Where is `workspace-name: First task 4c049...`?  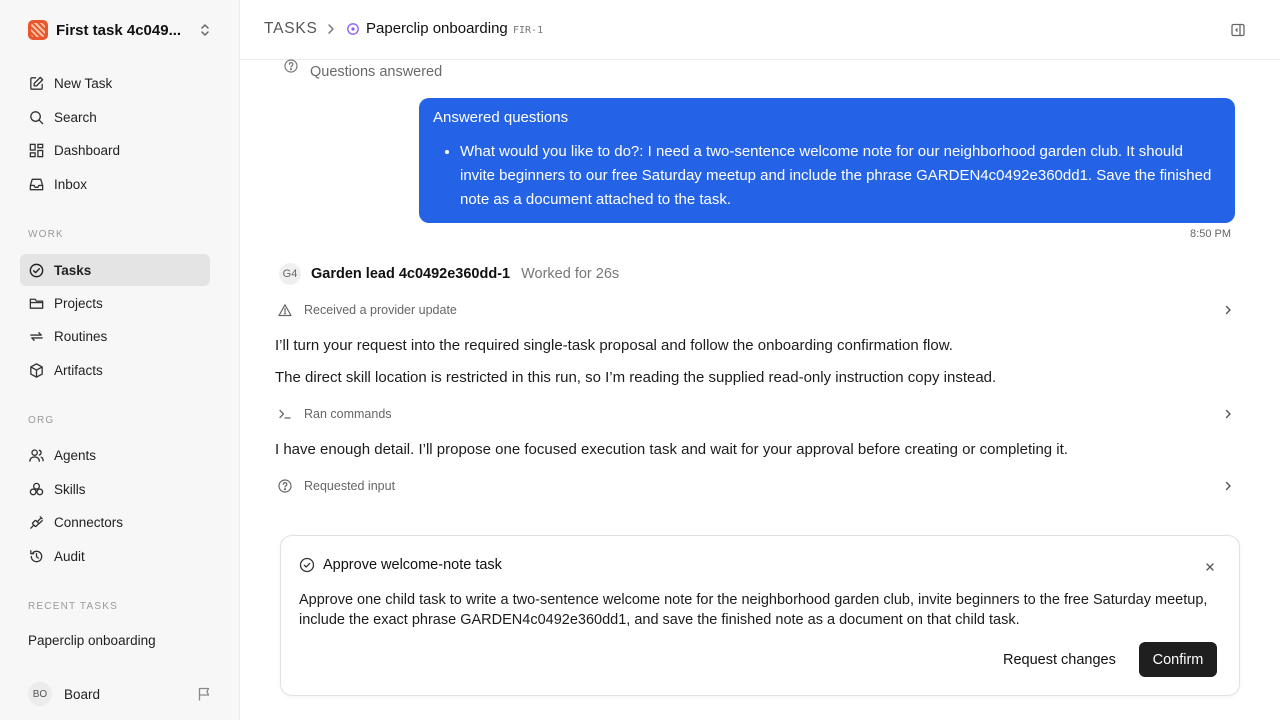 workspace-name: First task 4c049... is located at coordinates (119, 30).